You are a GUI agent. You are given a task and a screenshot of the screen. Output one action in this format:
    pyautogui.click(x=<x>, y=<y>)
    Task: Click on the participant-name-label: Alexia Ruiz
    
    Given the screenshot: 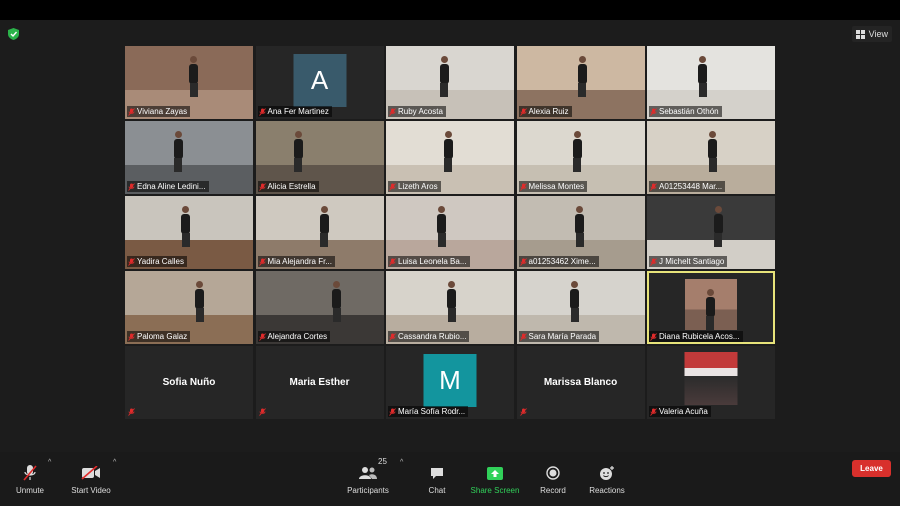 What is the action you would take?
    pyautogui.click(x=545, y=111)
    